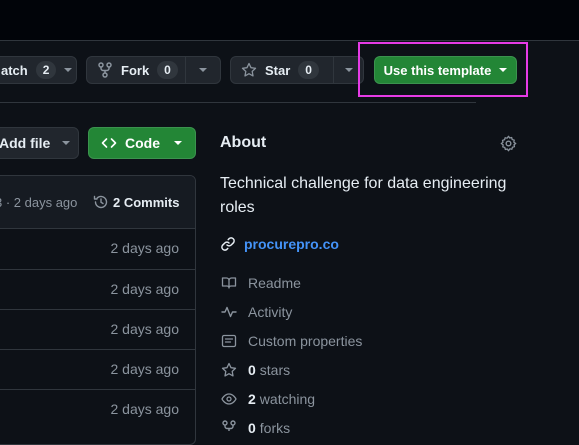  What do you see at coordinates (25, 143) in the screenshot?
I see `add-file-label: Add file` at bounding box center [25, 143].